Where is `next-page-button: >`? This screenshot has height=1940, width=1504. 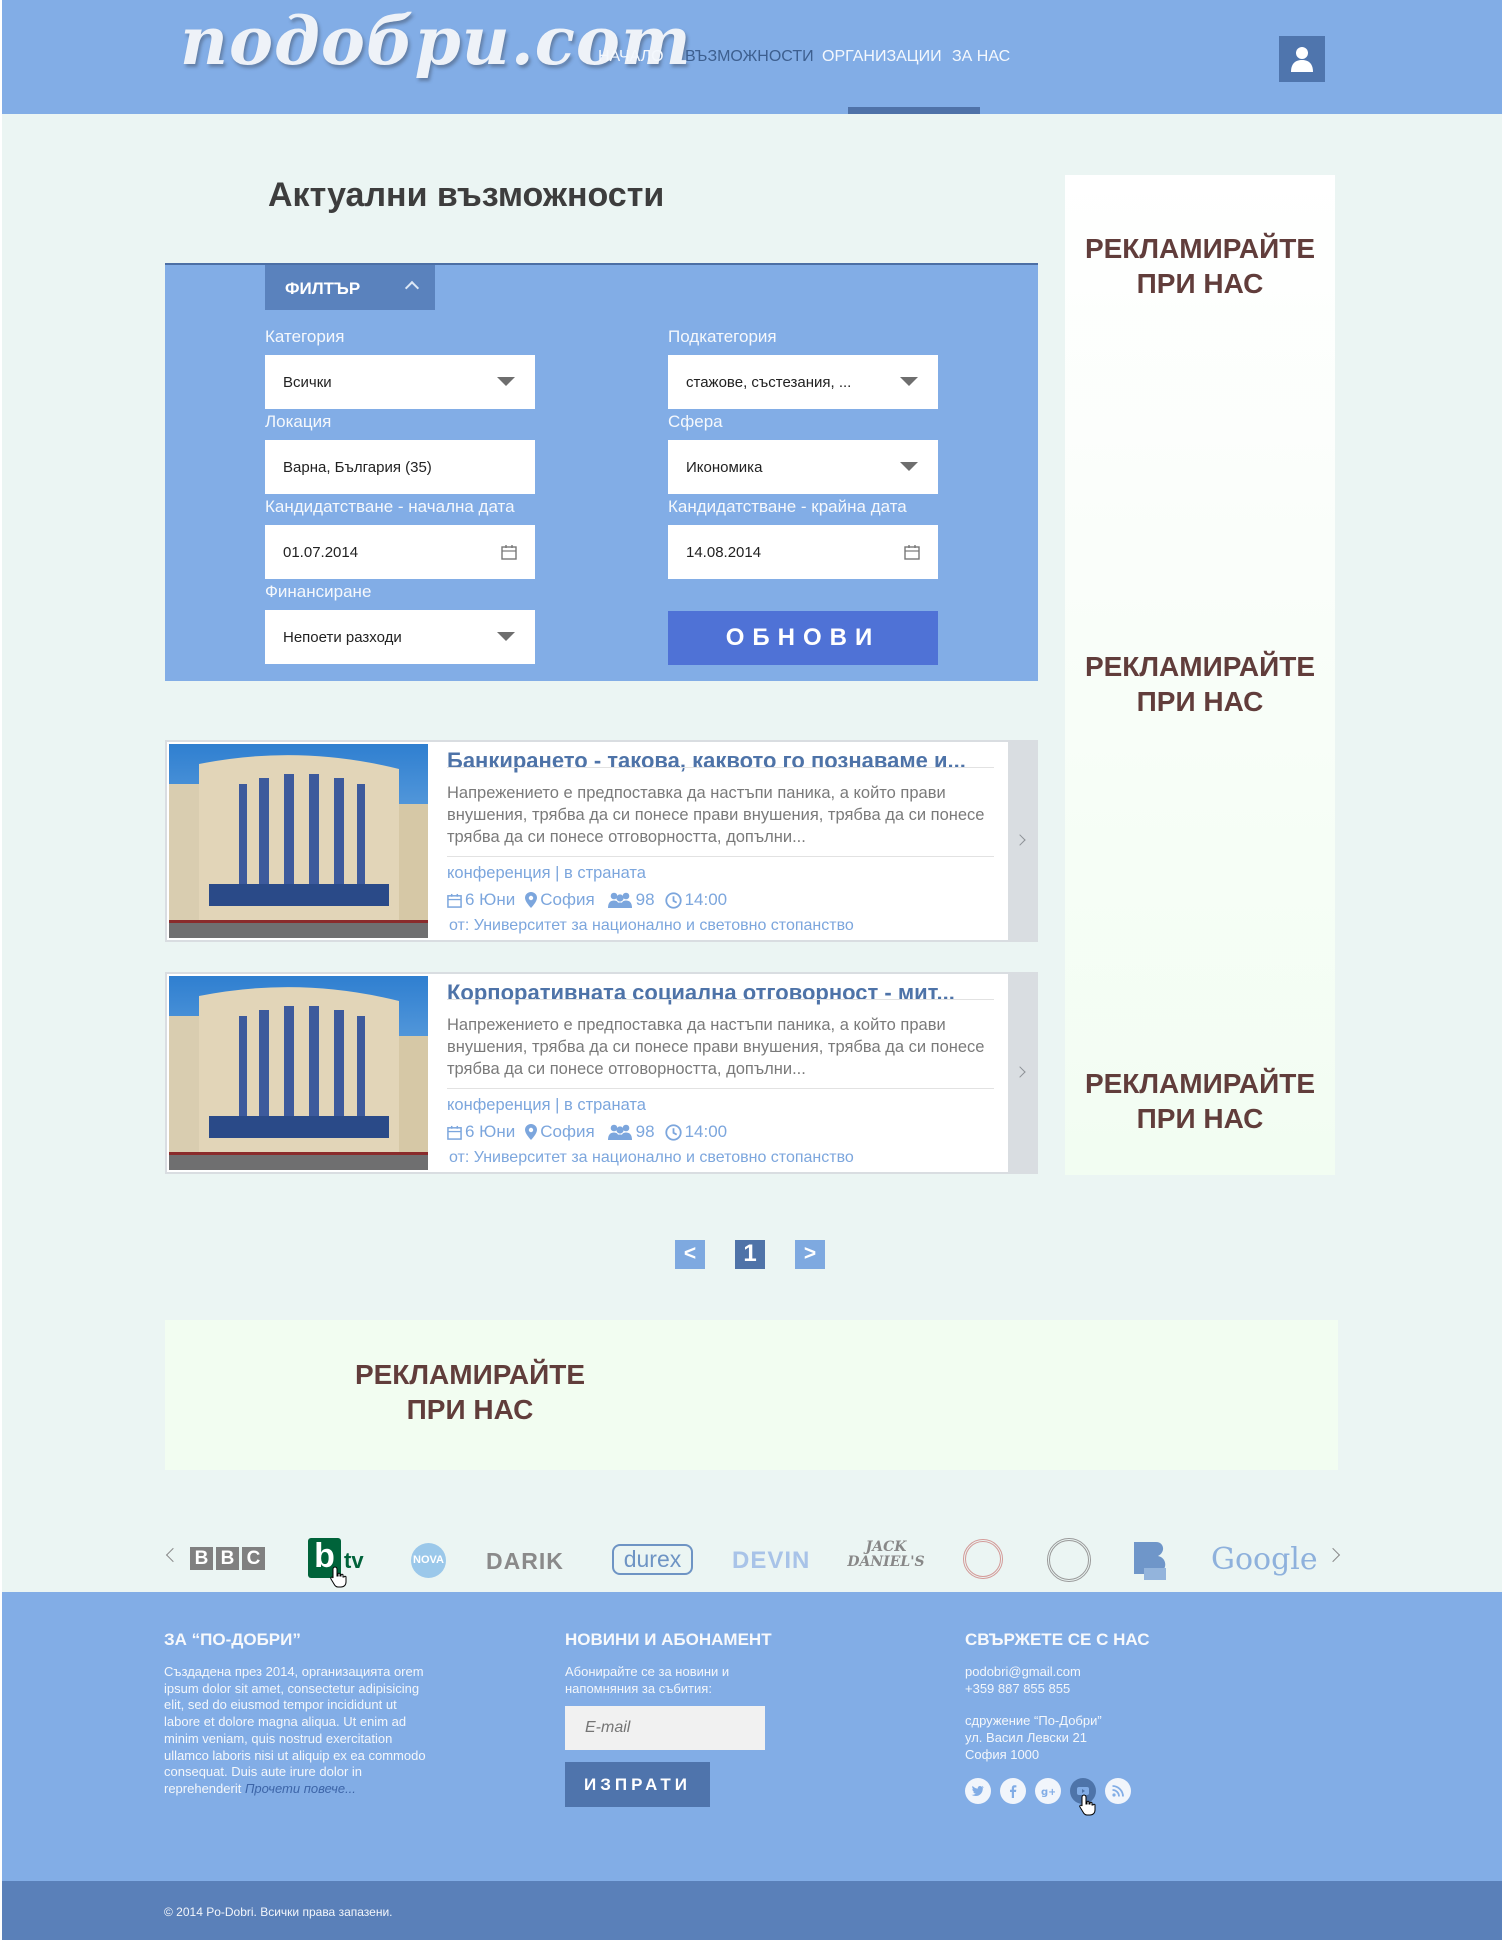 next-page-button: > is located at coordinates (810, 1254).